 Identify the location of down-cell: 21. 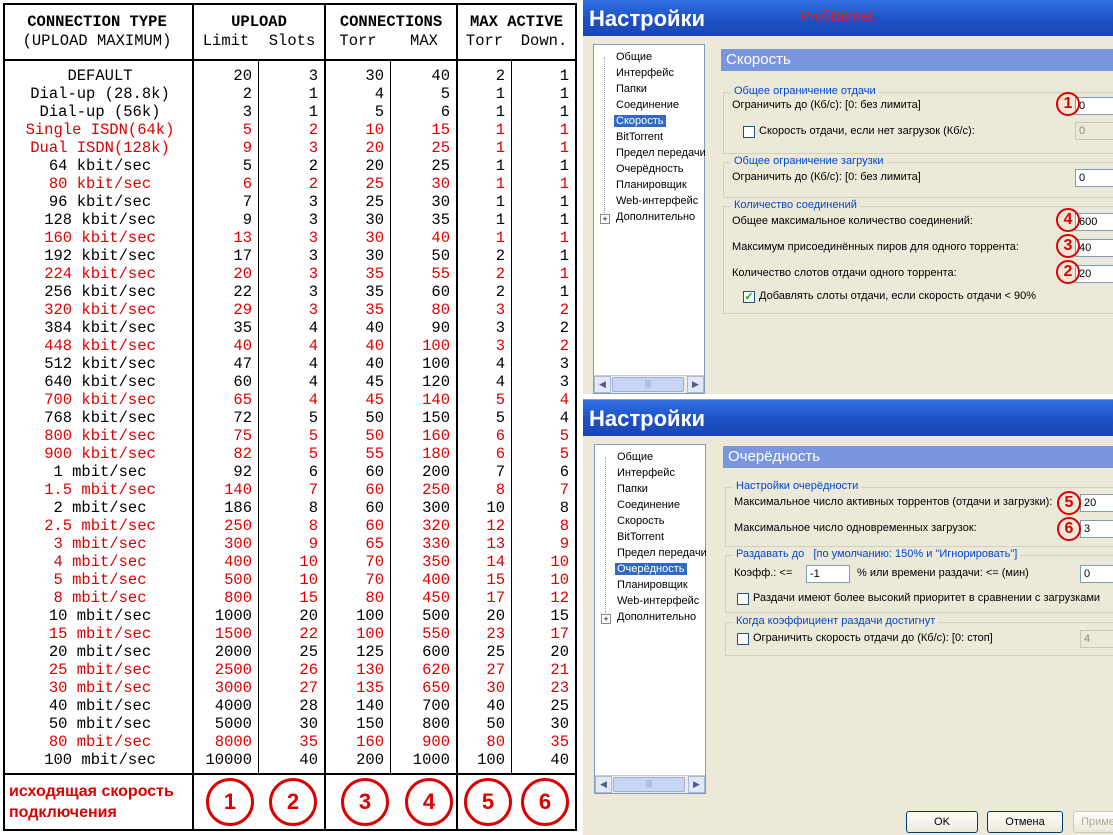
(559, 670).